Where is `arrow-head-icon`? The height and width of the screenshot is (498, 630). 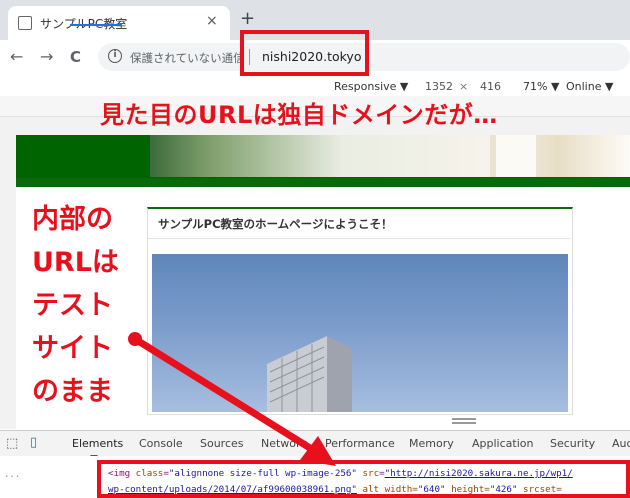
arrow-head-icon is located at coordinates (318, 451).